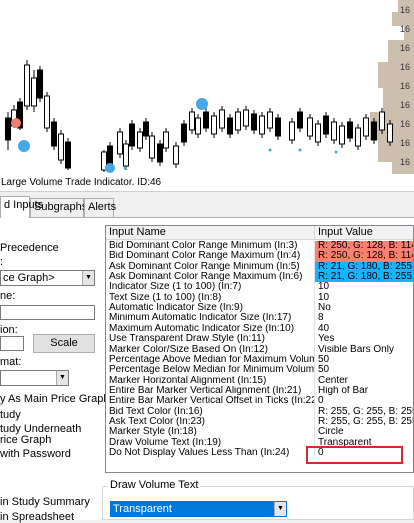  Describe the element at coordinates (364, 381) in the screenshot. I see `input-value-cell: Center` at that location.